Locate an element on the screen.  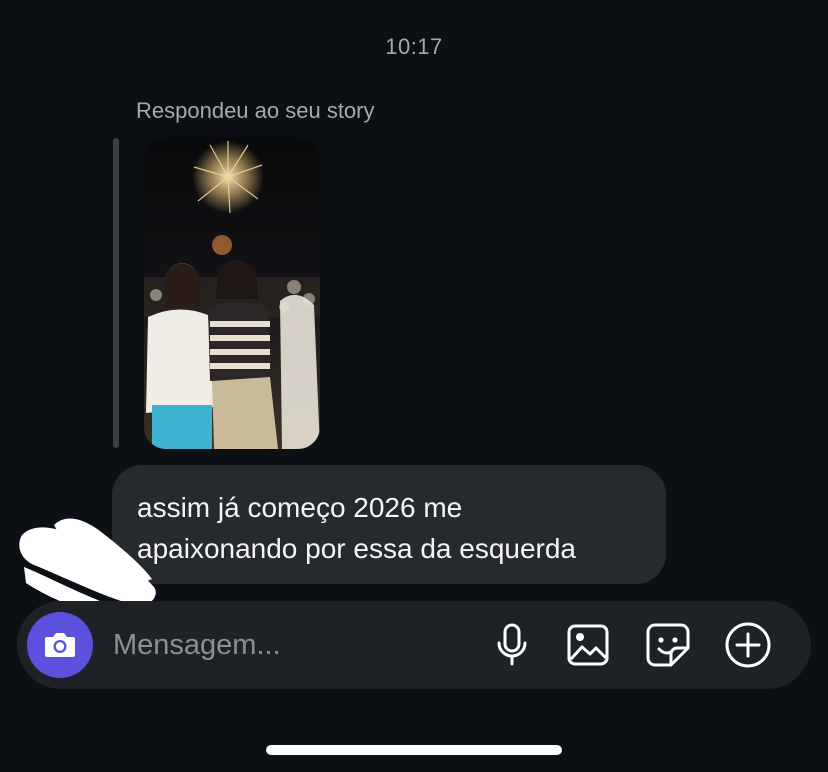
gallery-icon is located at coordinates (588, 645).